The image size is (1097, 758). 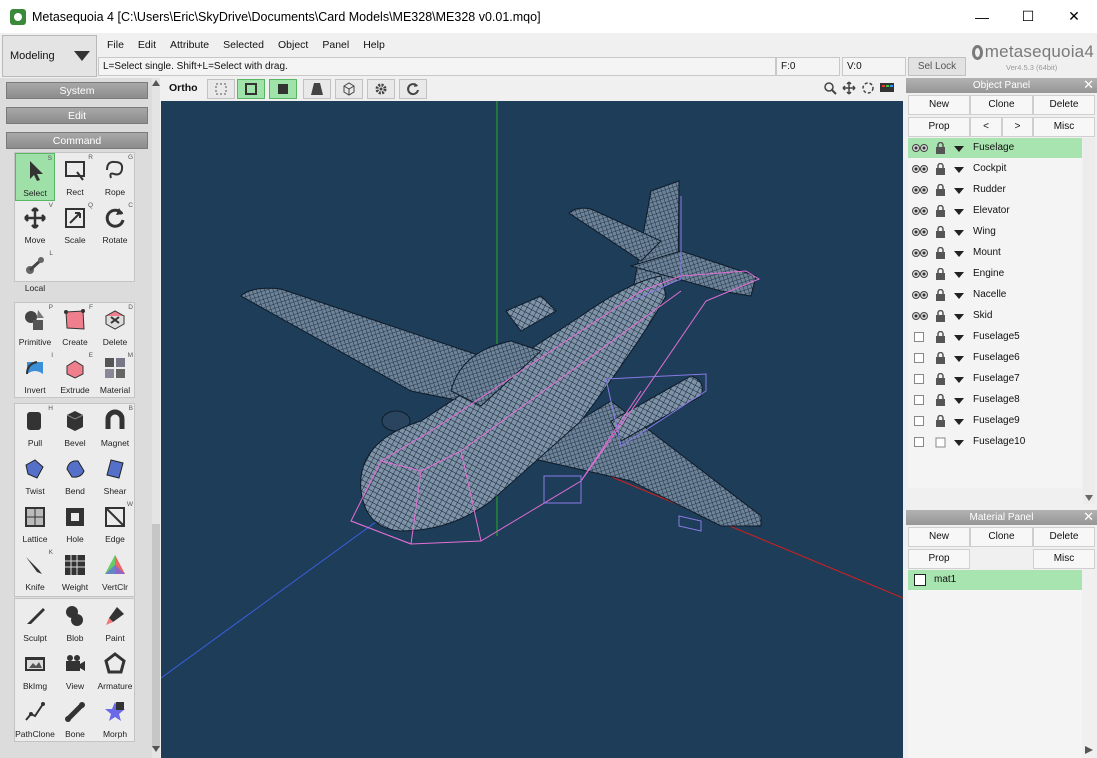 What do you see at coordinates (1074, 16) in the screenshot?
I see `close-button: ✕` at bounding box center [1074, 16].